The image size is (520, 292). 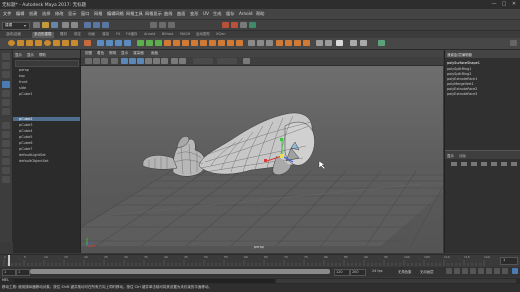 What do you see at coordinates (32, 155) in the screenshot?
I see `outliner-item-default-light-set: defaultLightSet` at bounding box center [32, 155].